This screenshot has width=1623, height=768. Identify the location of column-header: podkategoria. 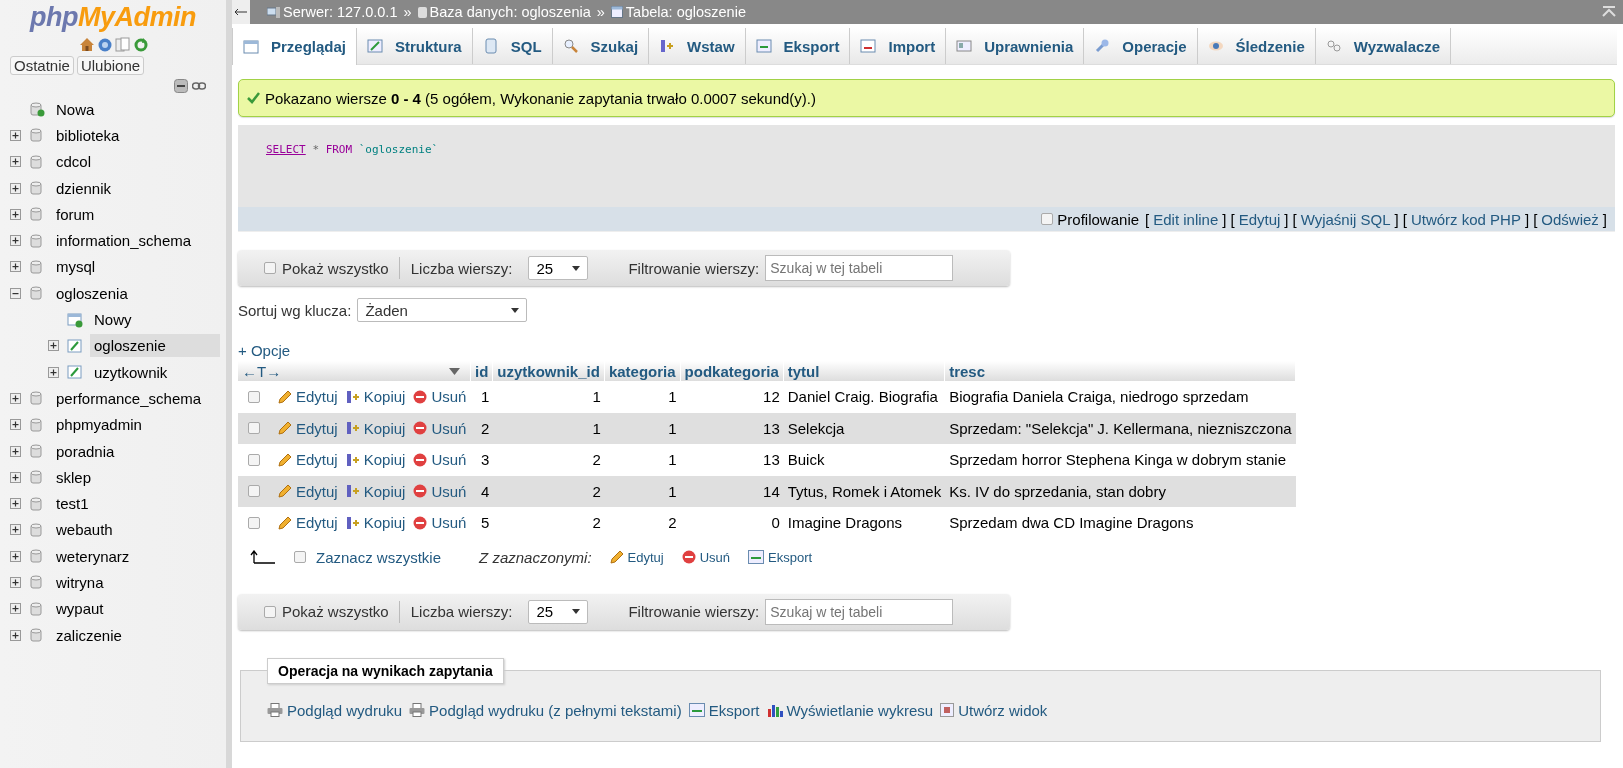
(732, 371).